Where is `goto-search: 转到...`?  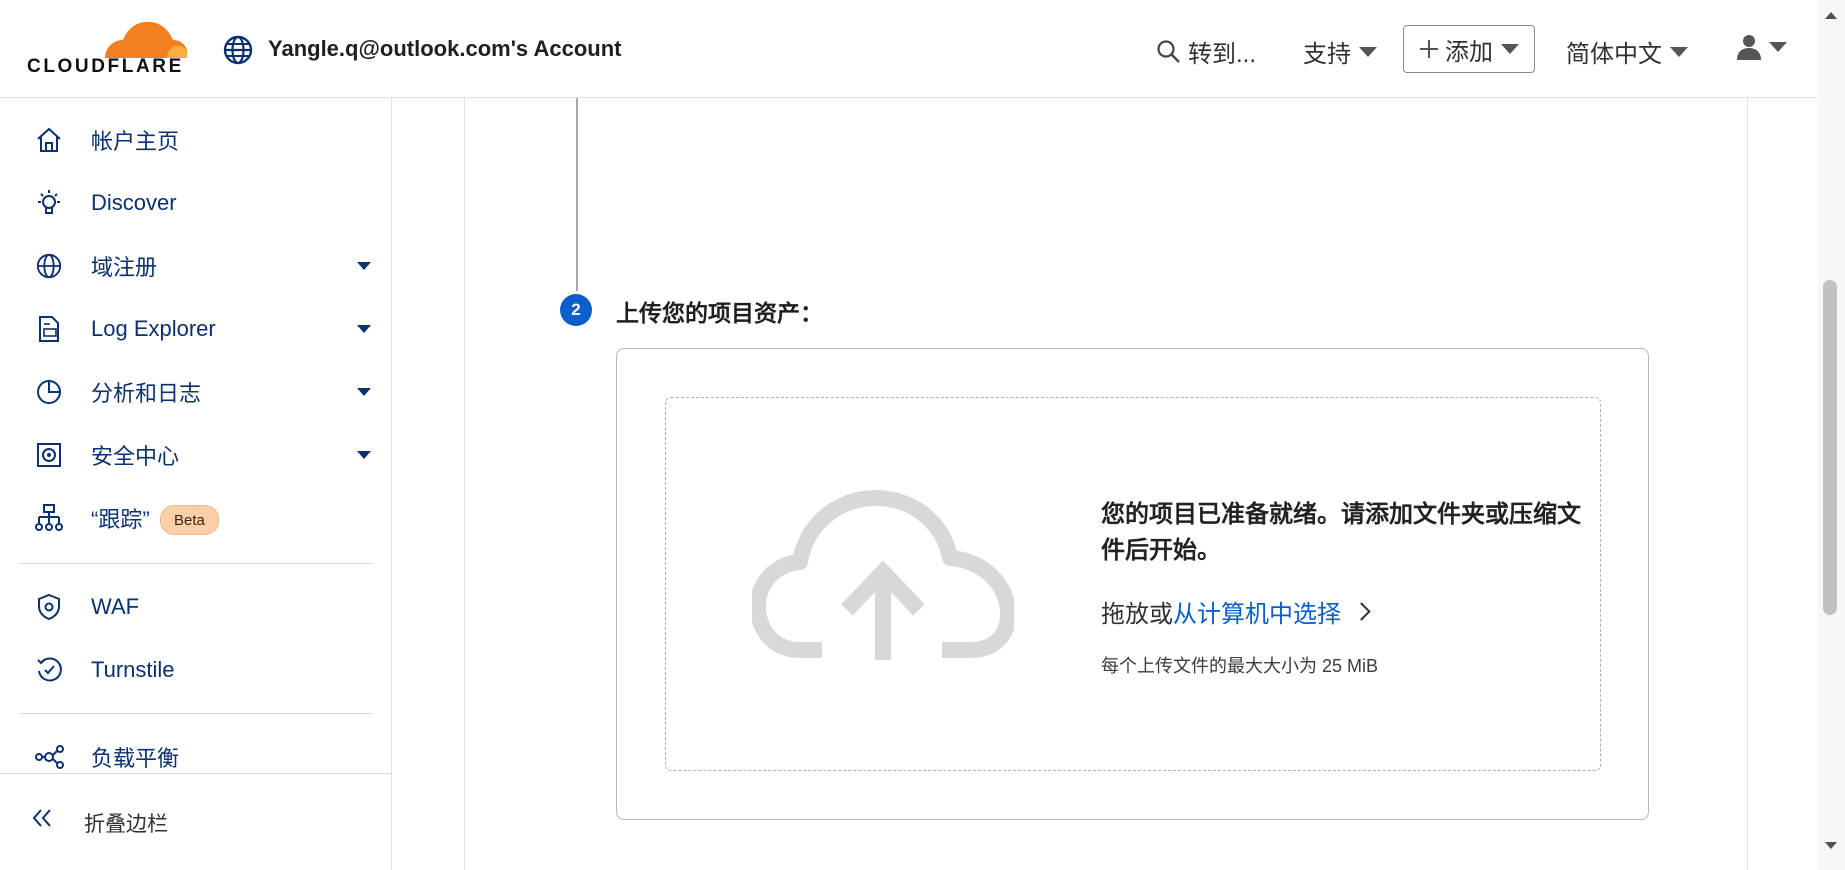 goto-search: 转到... is located at coordinates (1206, 51).